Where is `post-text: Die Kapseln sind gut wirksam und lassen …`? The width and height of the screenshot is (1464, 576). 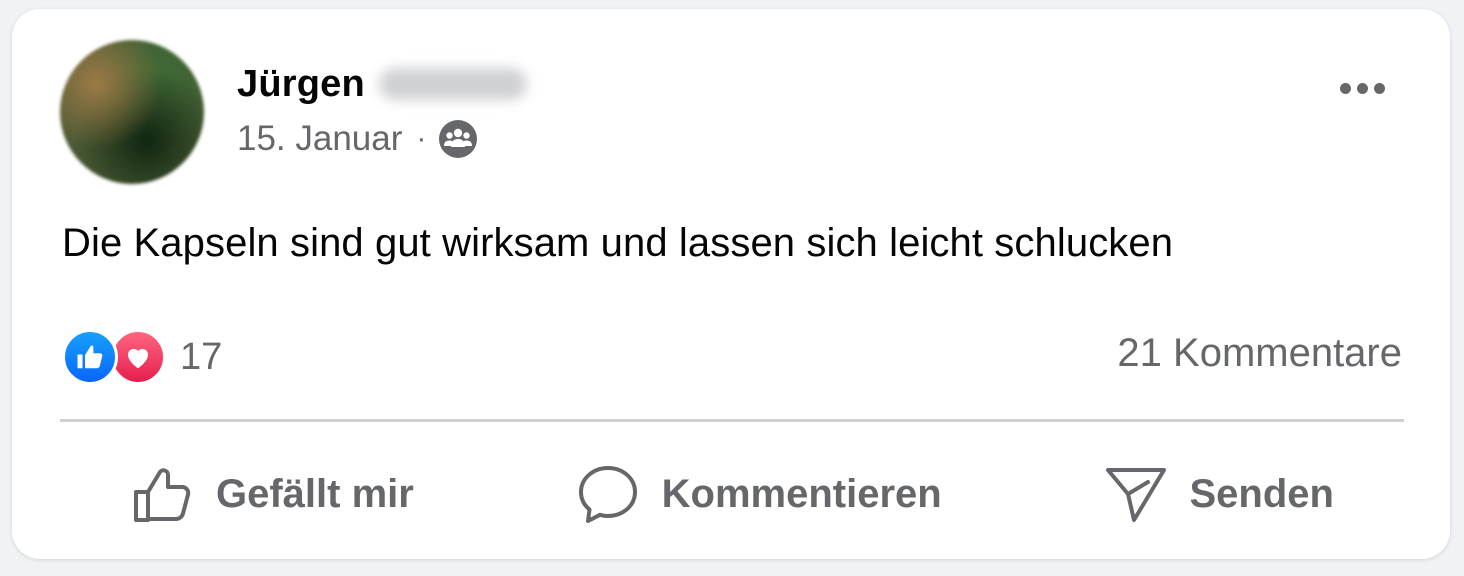 post-text: Die Kapseln sind gut wirksam und lassen … is located at coordinates (618, 243).